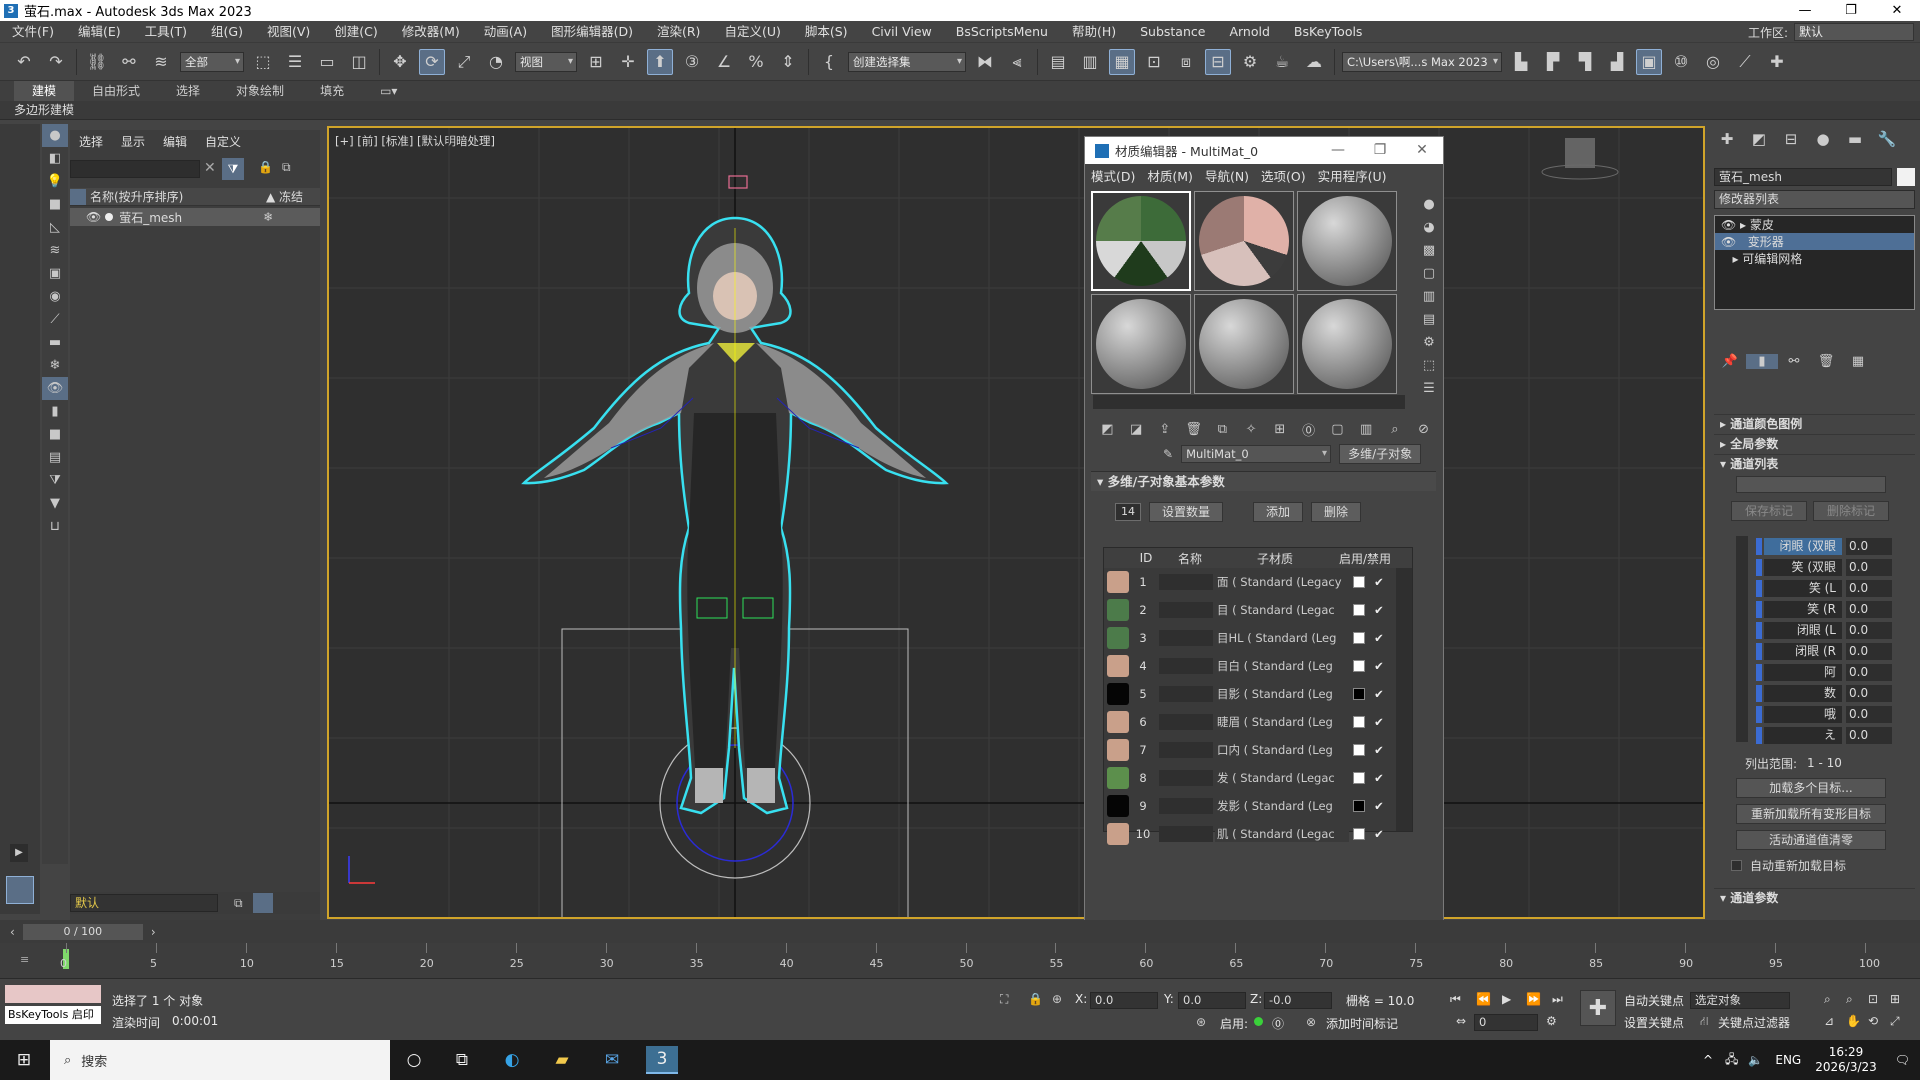 This screenshot has height=1080, width=1920. I want to click on brush-icon: ⟋, so click(1745, 62).